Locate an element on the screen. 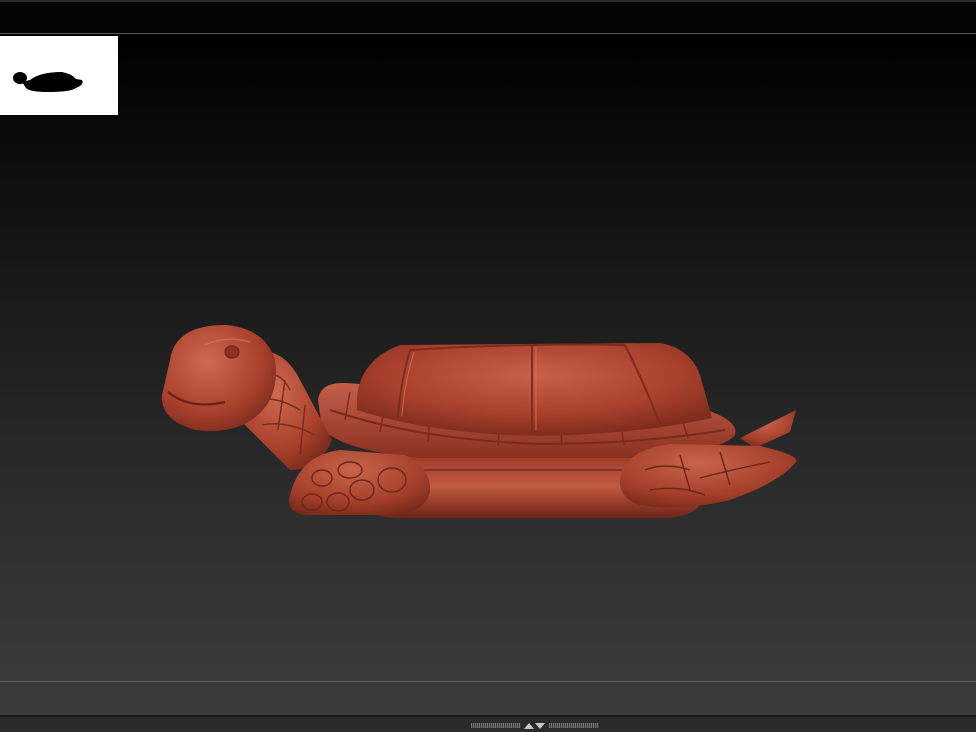 Image resolution: width=976 pixels, height=732 pixels. navigator-thumbnail is located at coordinates (59, 75).